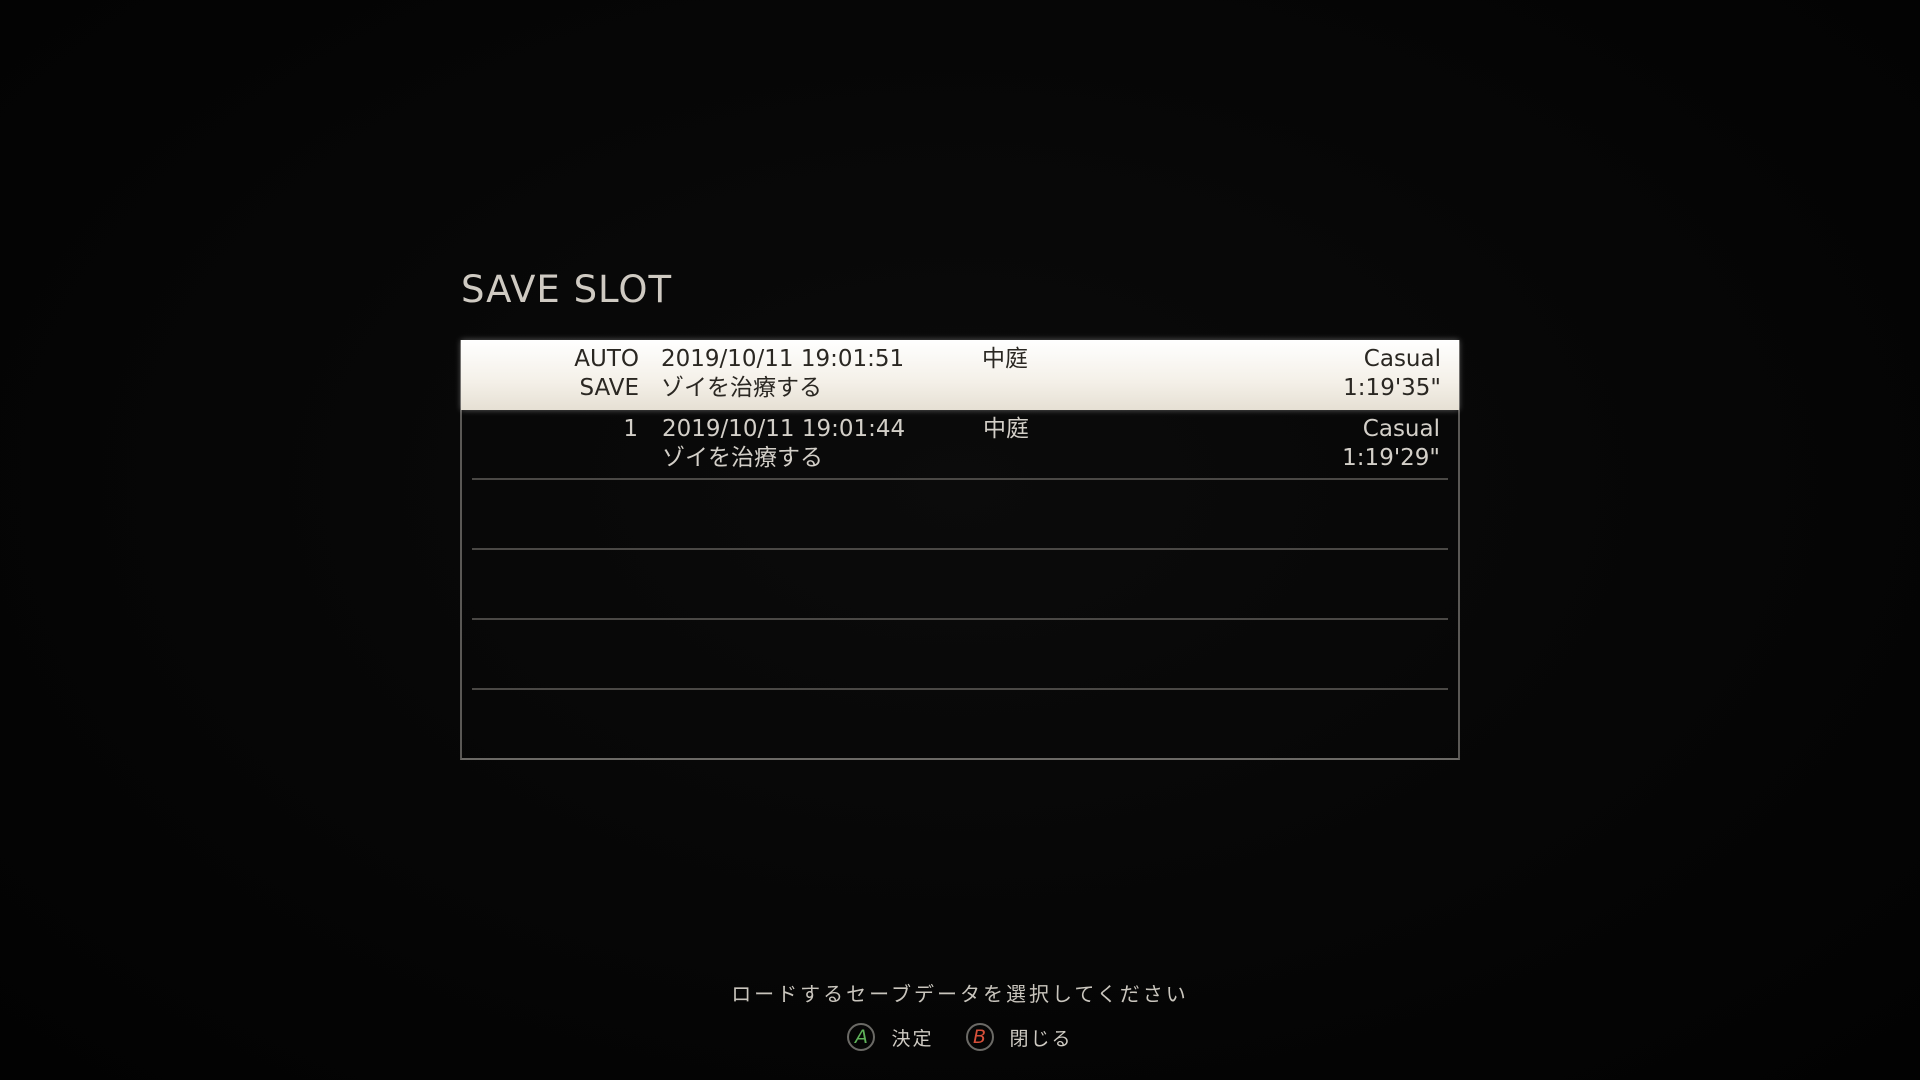 The image size is (1920, 1080). I want to click on a-button-icon: A, so click(861, 1037).